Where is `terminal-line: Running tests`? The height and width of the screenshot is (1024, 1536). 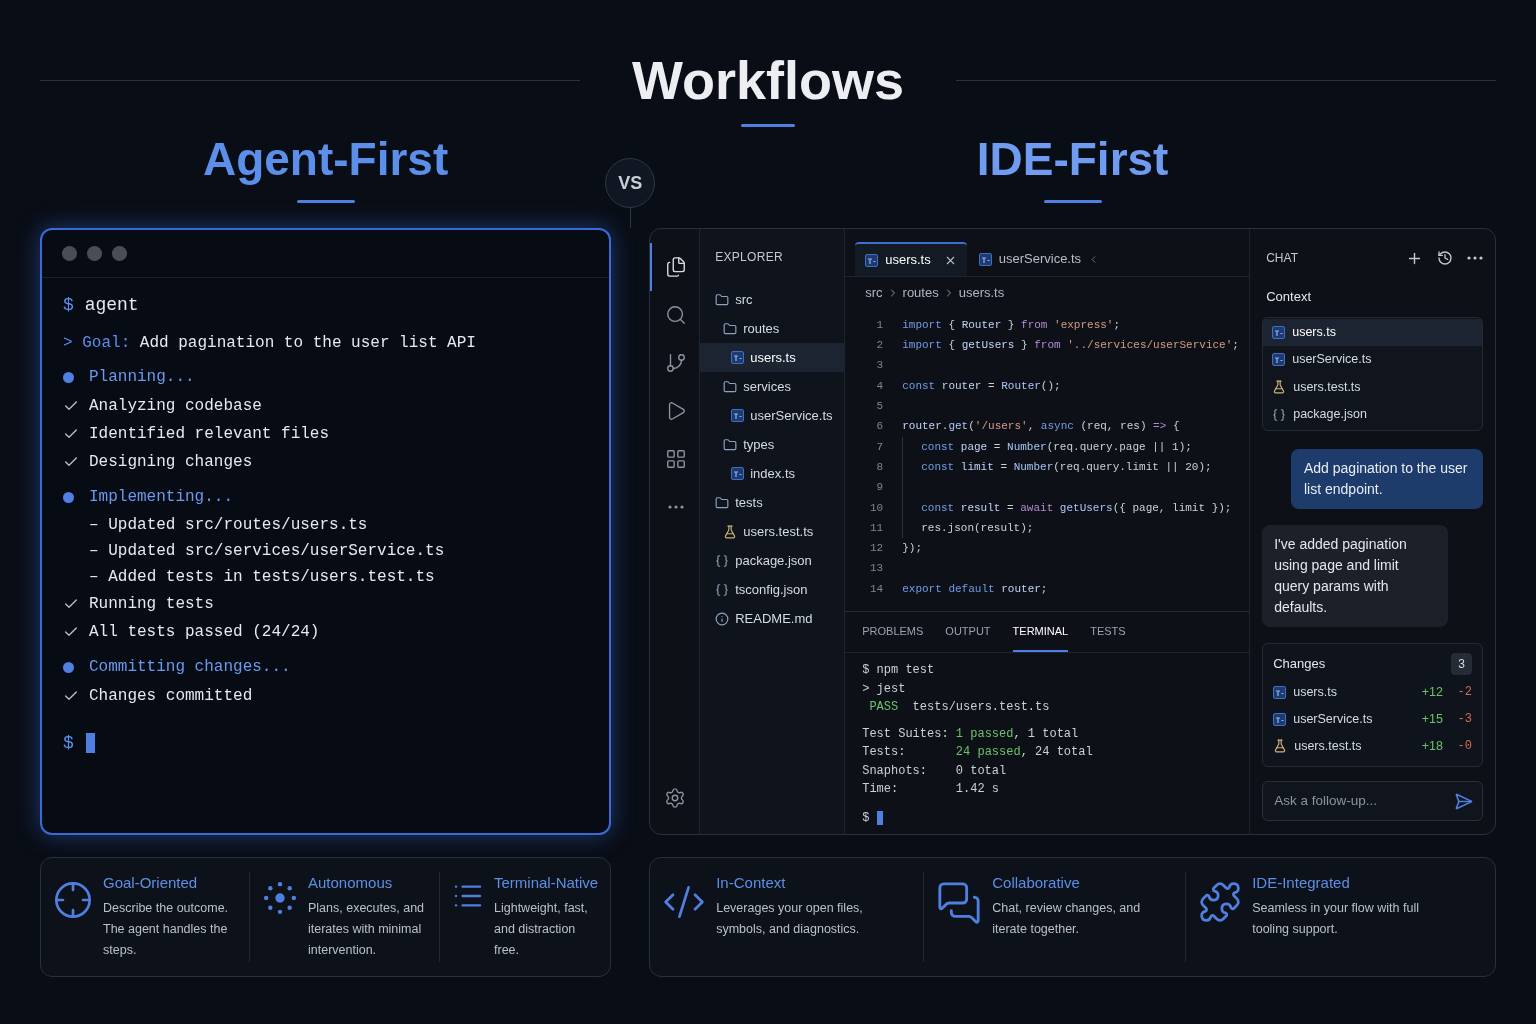
terminal-line: Running tests is located at coordinates (151, 604).